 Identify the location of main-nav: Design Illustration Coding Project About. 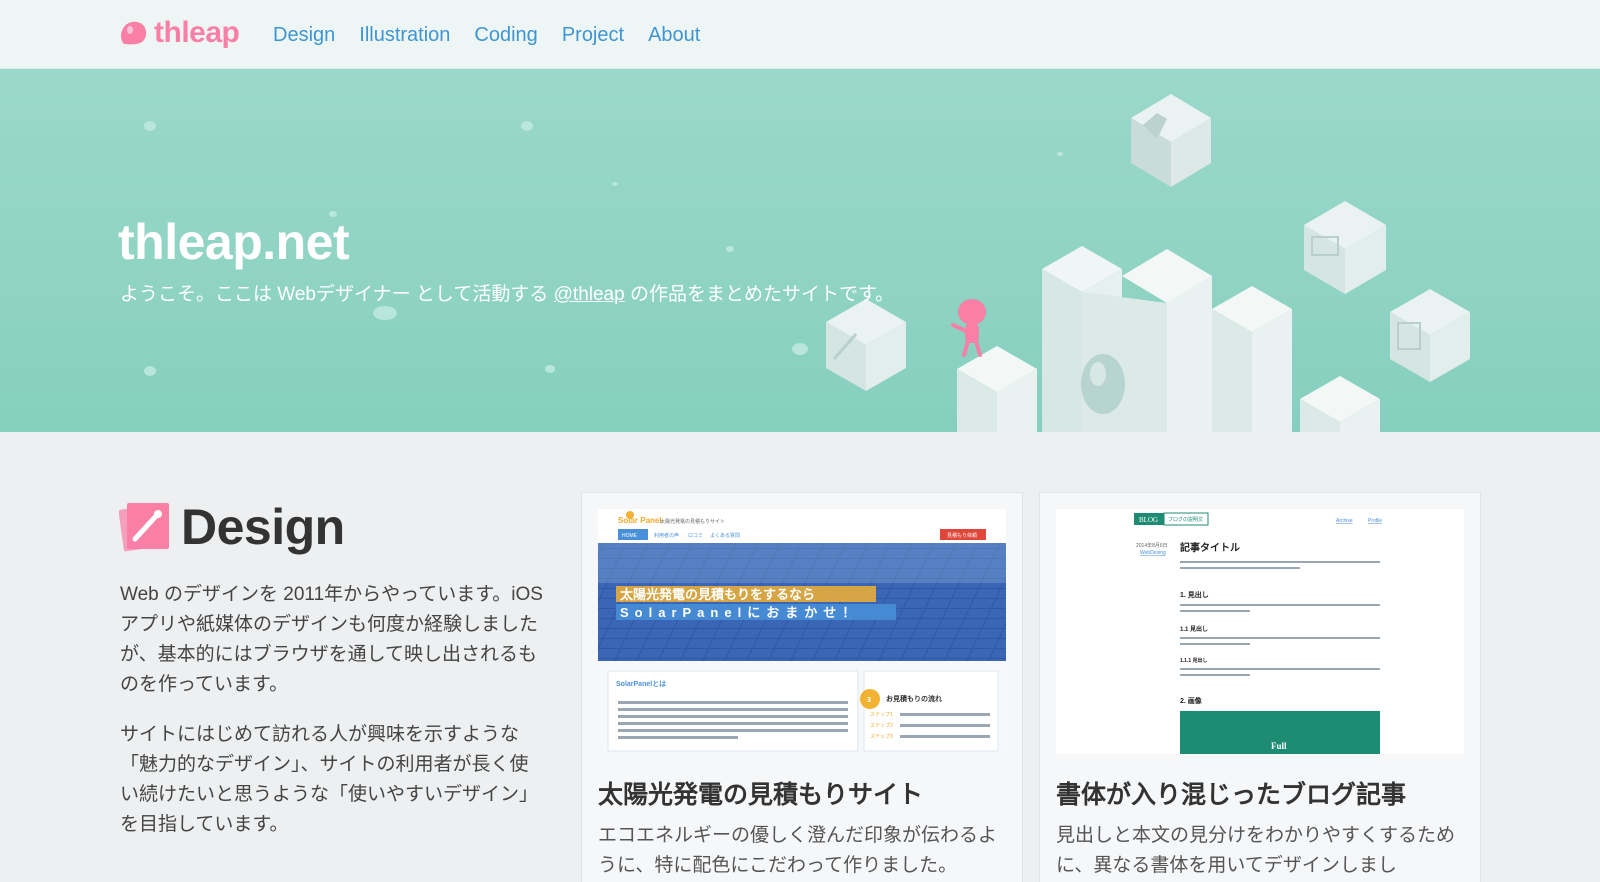
(498, 35).